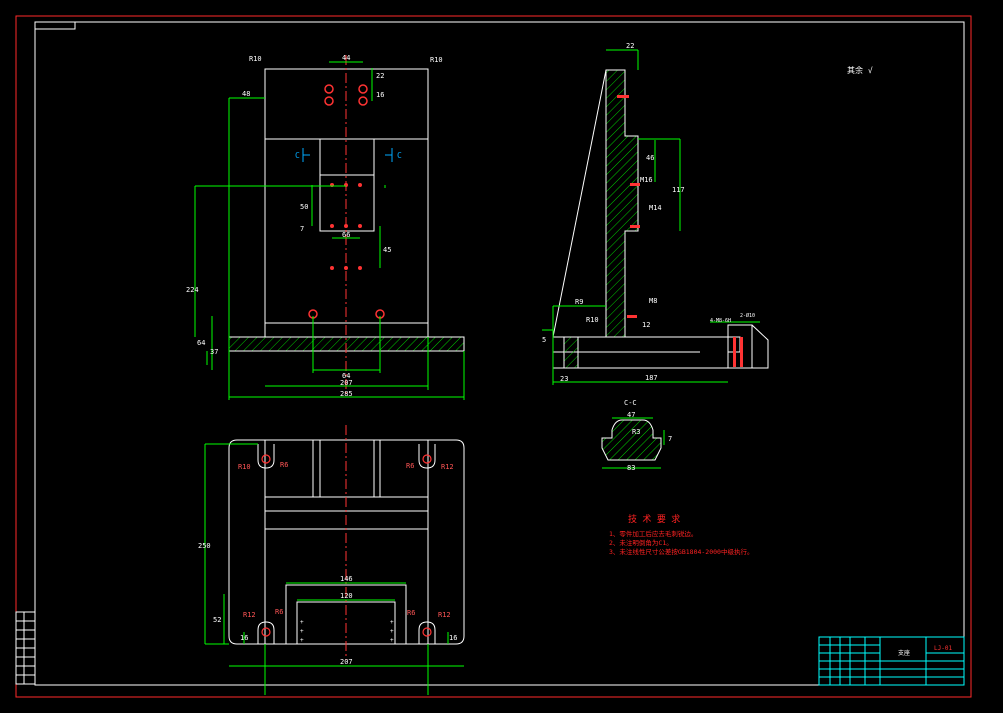 This screenshot has width=1003, height=713. I want to click on dim-r6-br: R6, so click(411, 613).